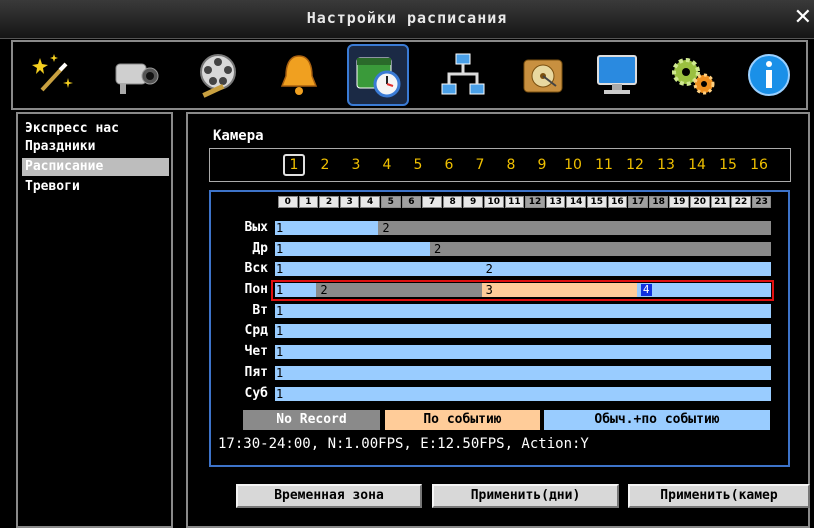 Image resolution: width=814 pixels, height=528 pixels. I want to click on legend-normal-and-event: Обыч.+по событию, so click(657, 420).